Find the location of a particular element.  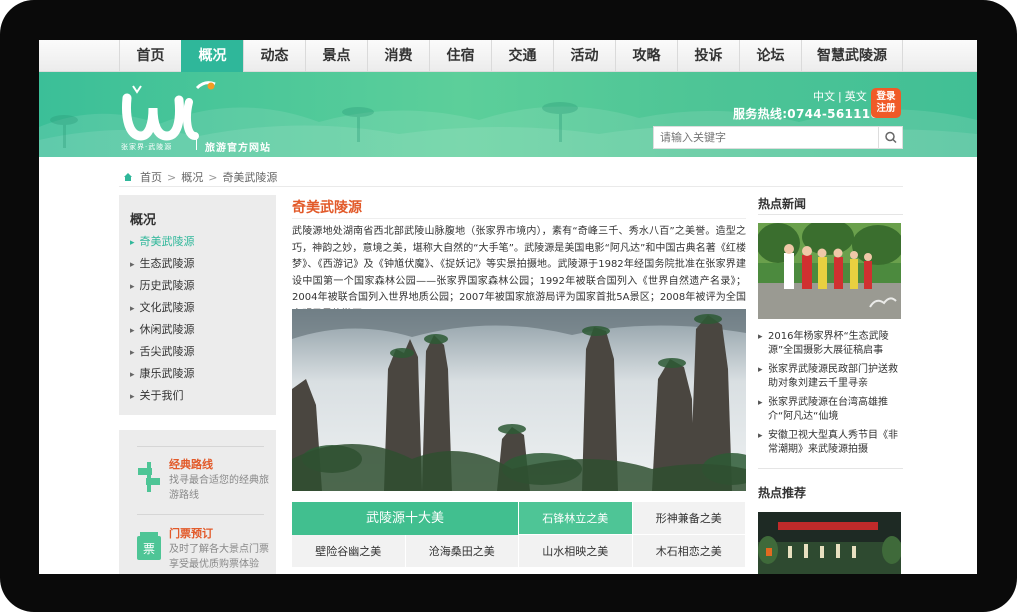

news-item-0: 2016年杨家界杯“生态武陵源”全国摄影大展征稿启事 is located at coordinates (831, 344).